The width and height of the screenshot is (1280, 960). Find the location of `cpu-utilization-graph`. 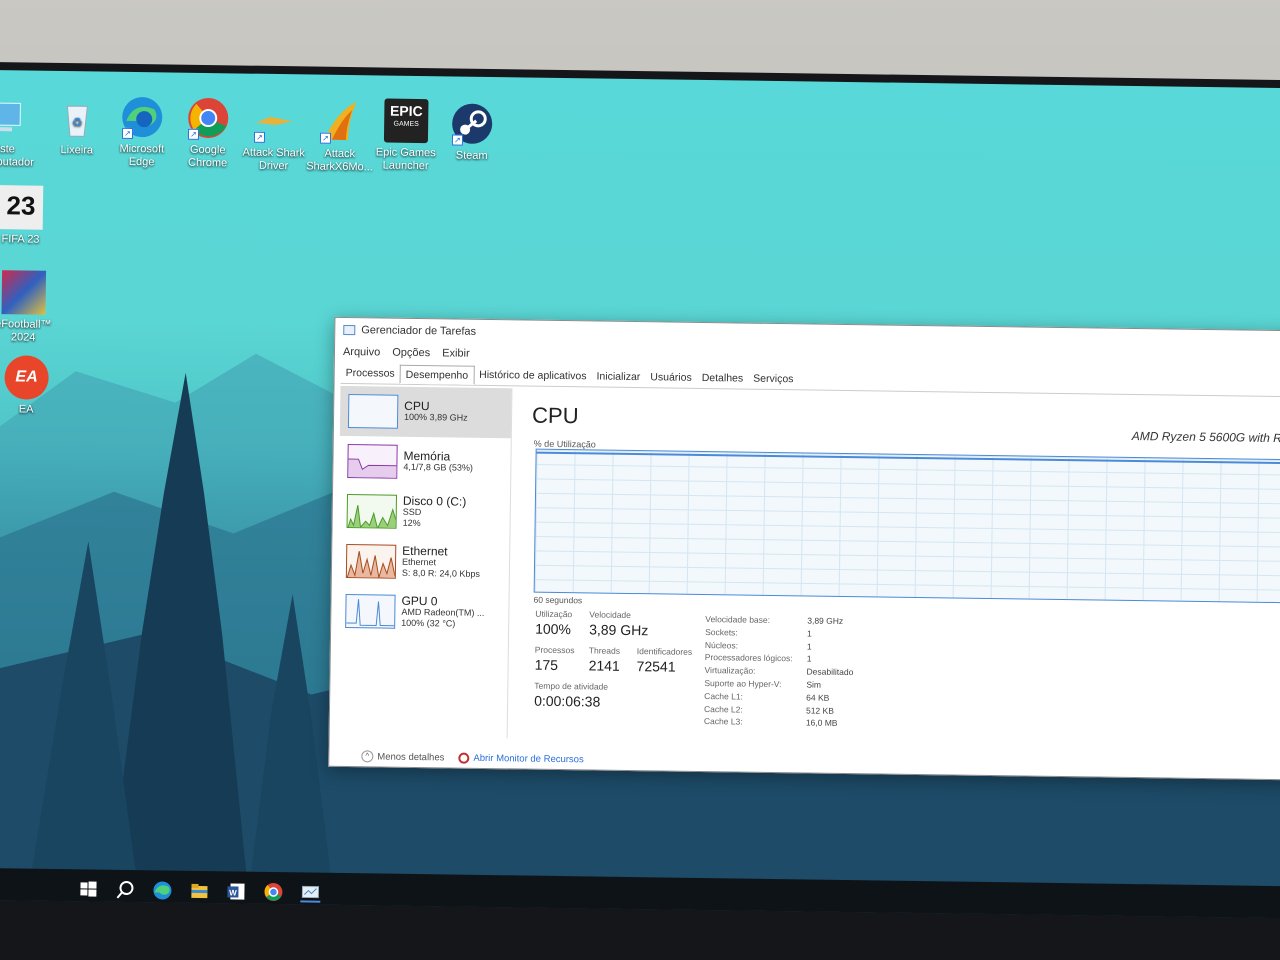

cpu-utilization-graph is located at coordinates (906, 526).